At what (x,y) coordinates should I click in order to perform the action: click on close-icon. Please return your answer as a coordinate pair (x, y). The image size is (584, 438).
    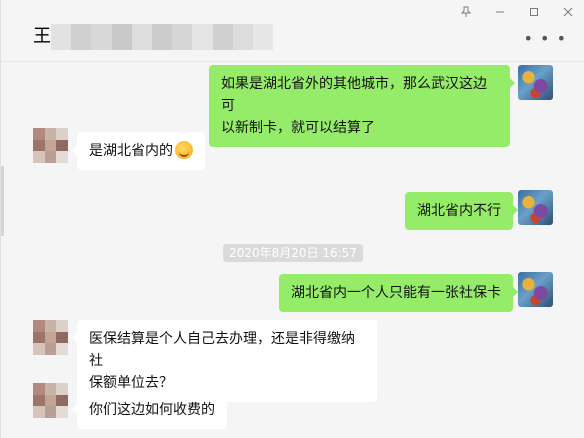
    Looking at the image, I should click on (567, 12).